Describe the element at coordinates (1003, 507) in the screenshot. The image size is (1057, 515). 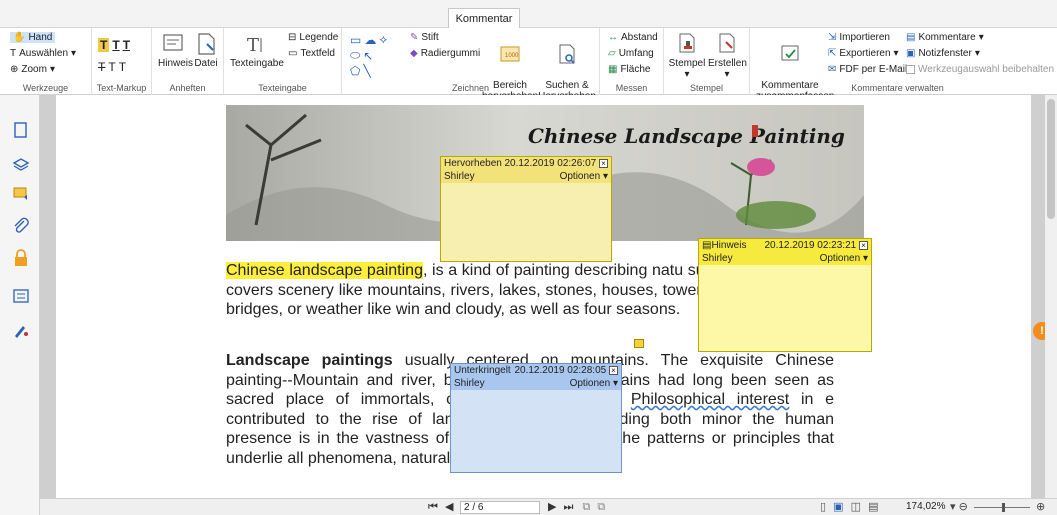
I see `zoom-slider-handle` at that location.